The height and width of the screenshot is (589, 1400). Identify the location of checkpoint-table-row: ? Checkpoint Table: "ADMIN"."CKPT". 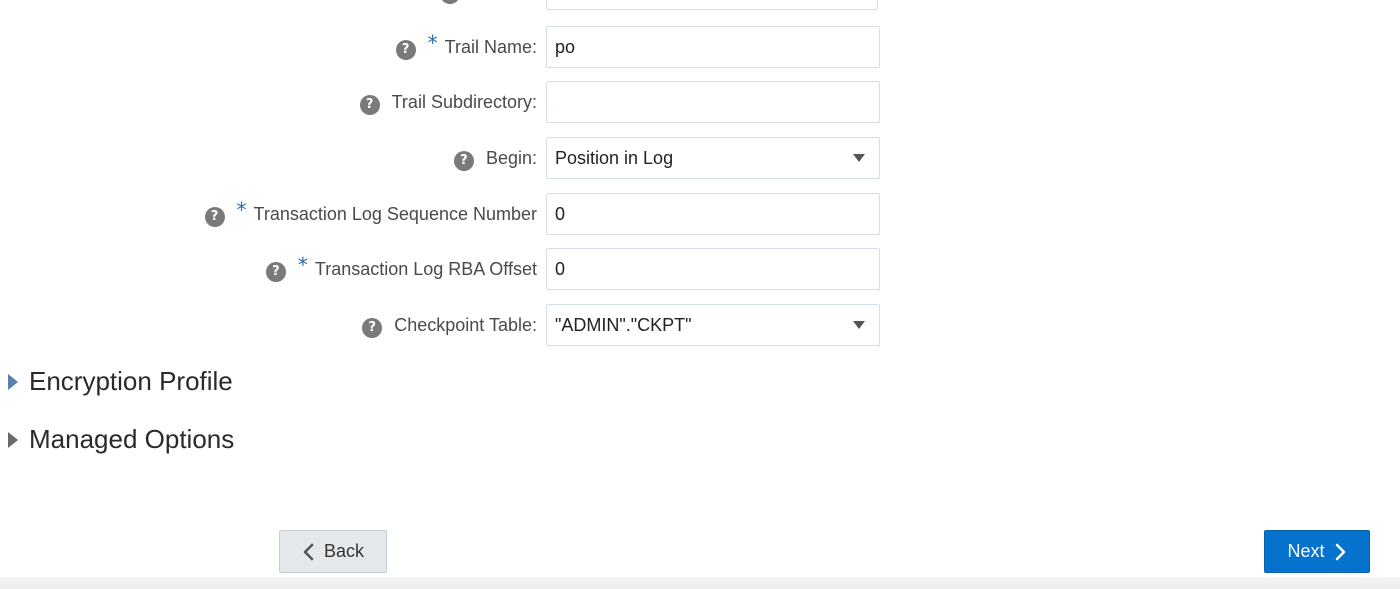
(440, 325).